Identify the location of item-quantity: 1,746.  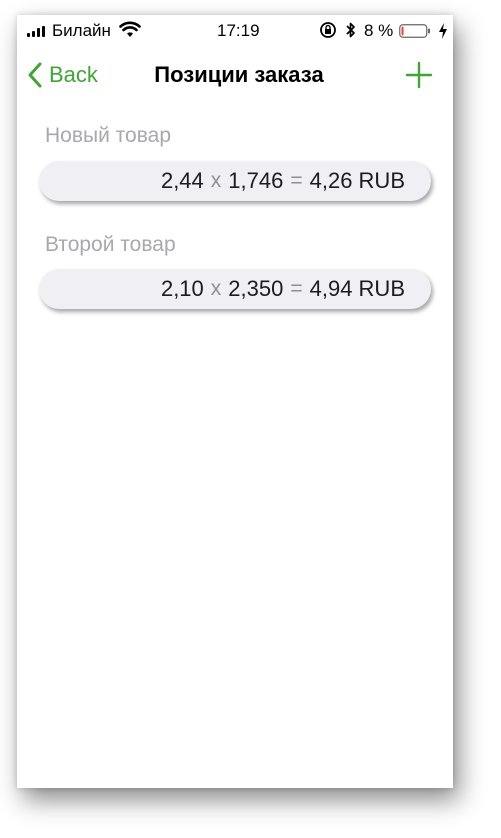
(256, 180).